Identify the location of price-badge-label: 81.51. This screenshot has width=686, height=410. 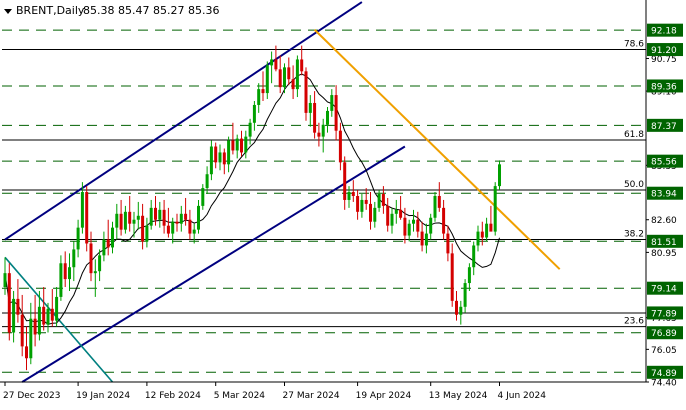
(664, 243).